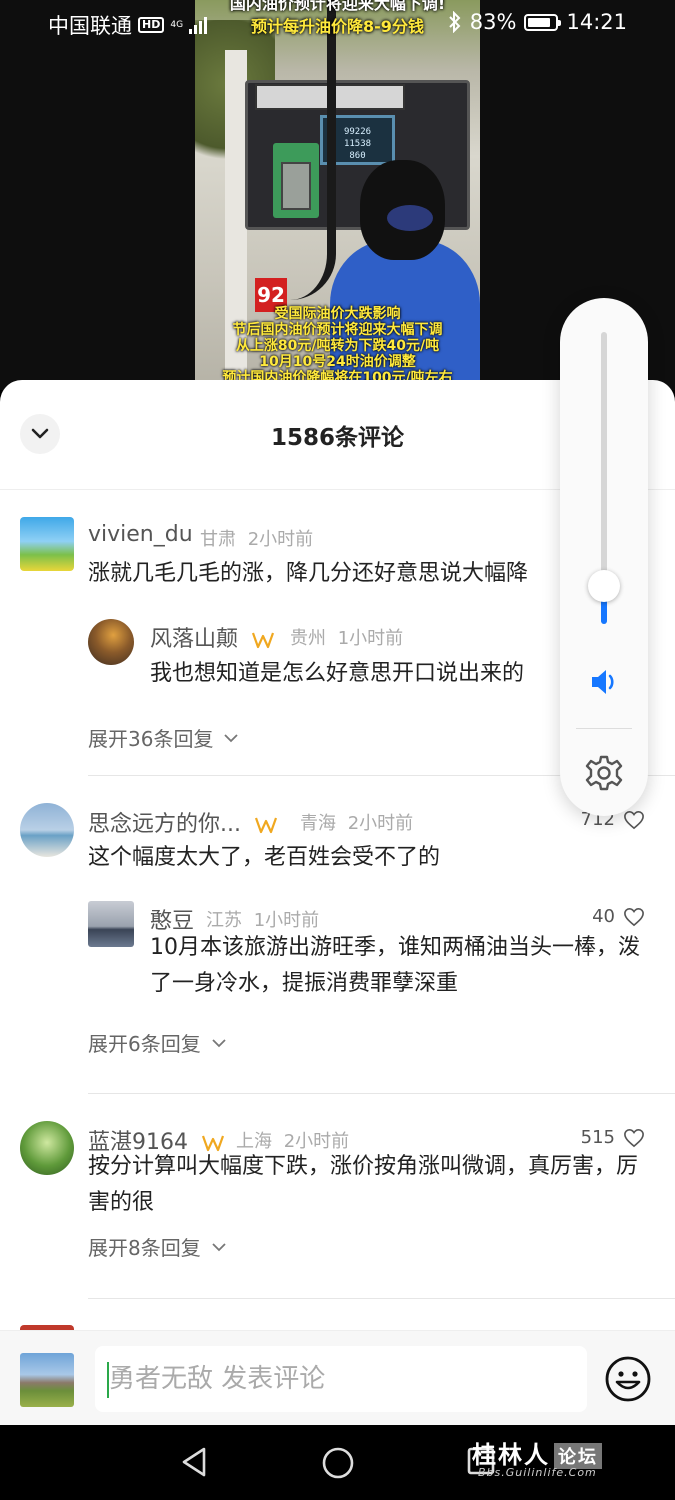 This screenshot has height=1500, width=675. I want to click on watermark: 桂林人 论坛, so click(537, 1452).